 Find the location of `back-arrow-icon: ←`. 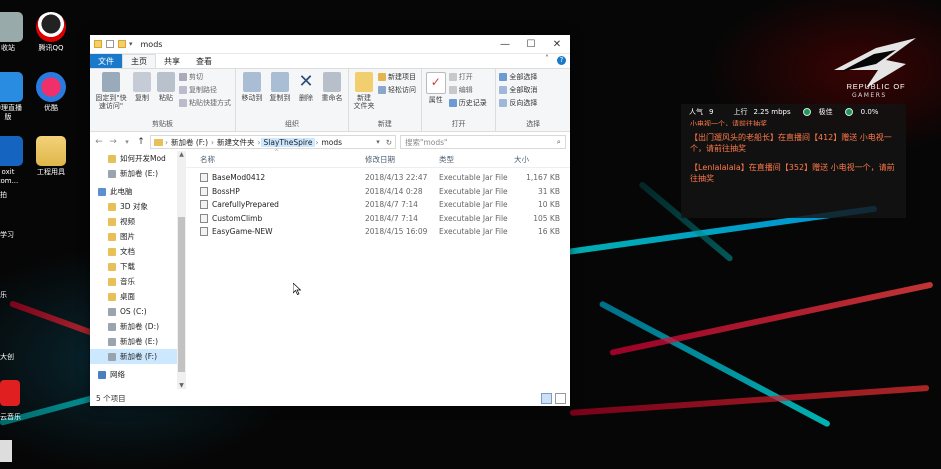

back-arrow-icon: ← is located at coordinates (99, 142).